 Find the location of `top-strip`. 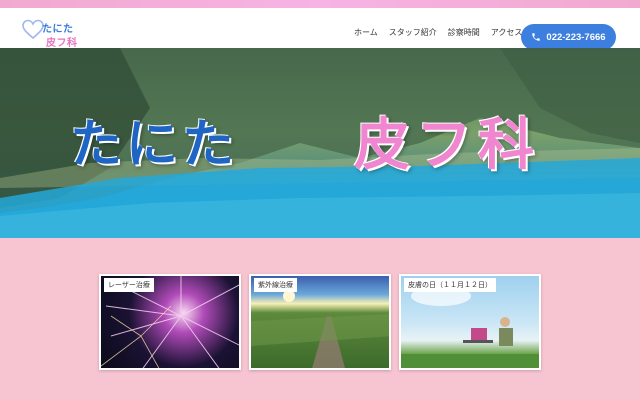

top-strip is located at coordinates (320, 4).